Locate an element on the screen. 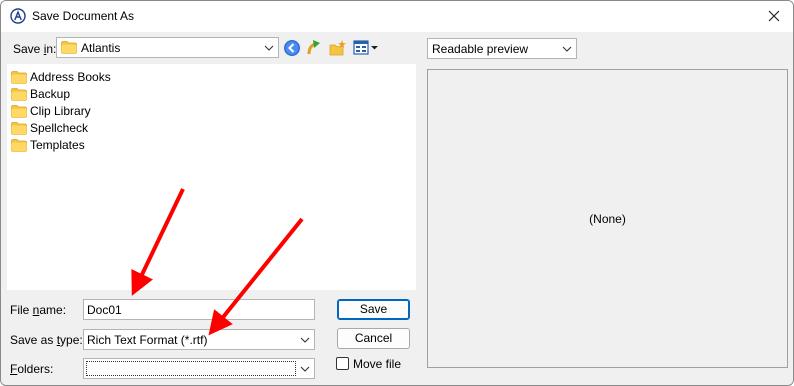  save-button: Save is located at coordinates (373, 309).